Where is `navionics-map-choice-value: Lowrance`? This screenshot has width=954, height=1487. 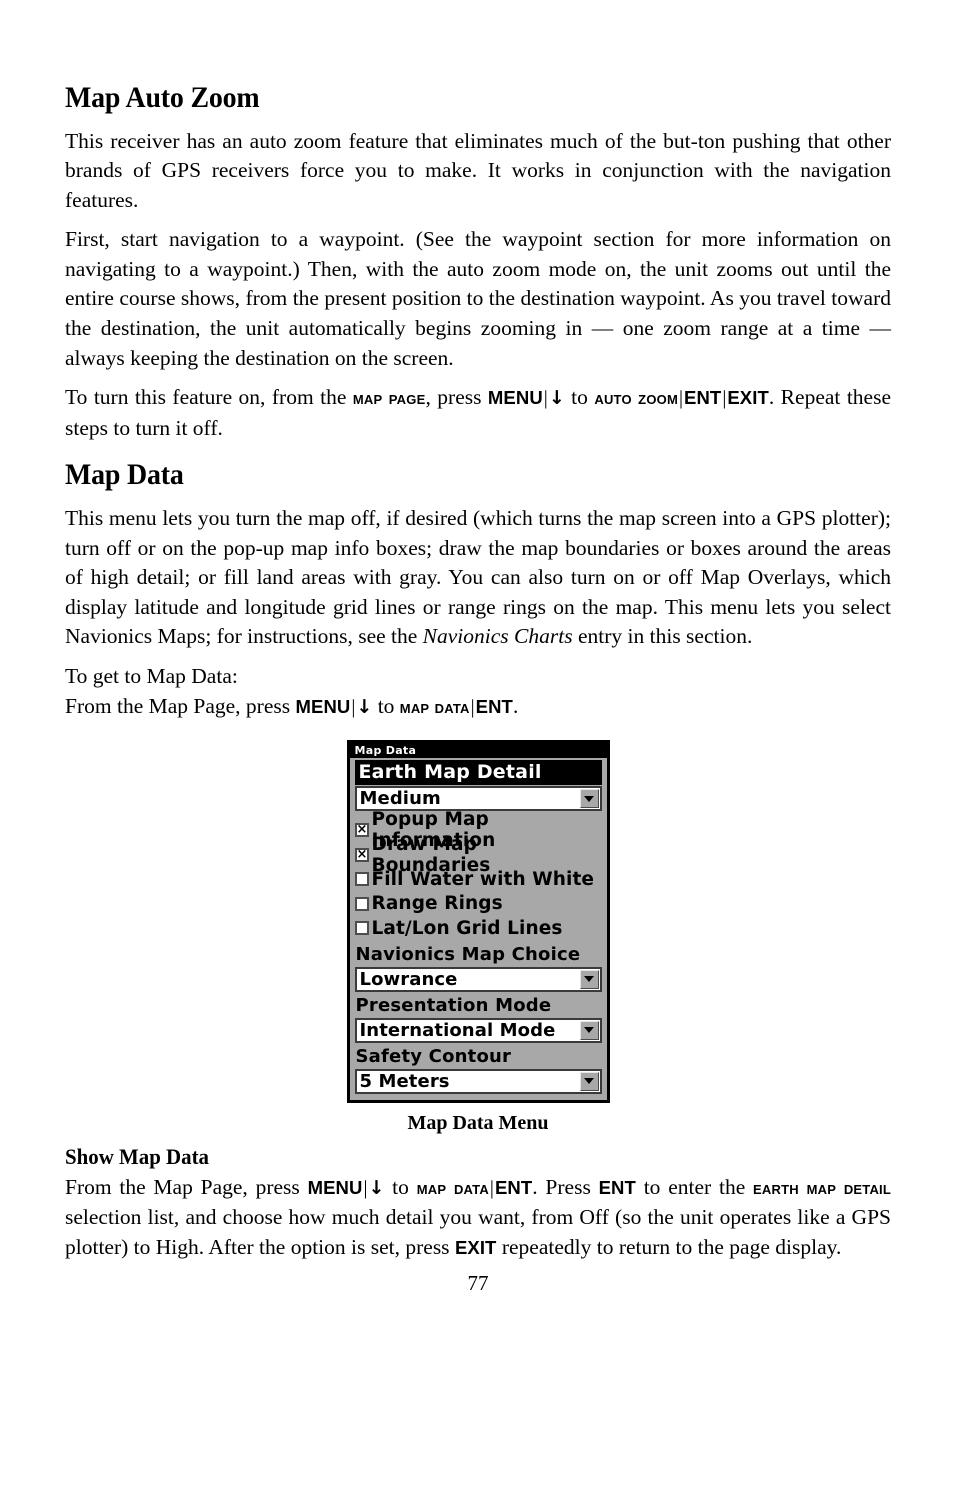 navionics-map-choice-value: Lowrance is located at coordinates (408, 979).